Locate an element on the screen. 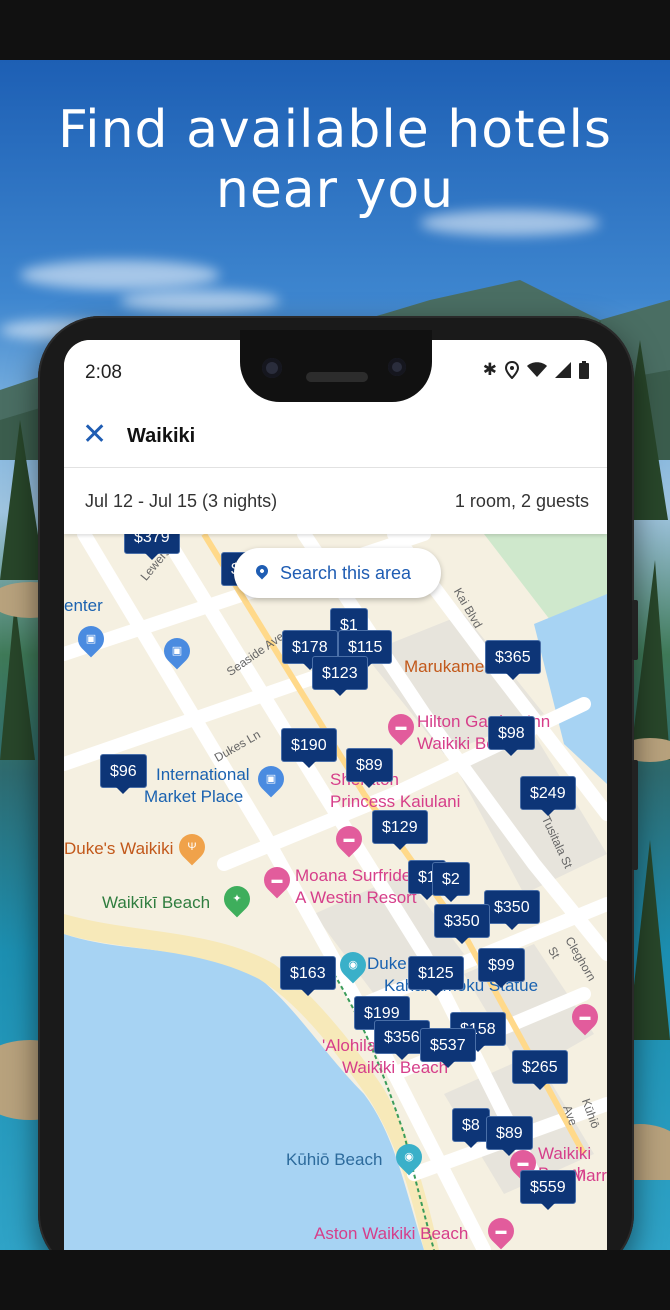 Image resolution: width=670 pixels, height=1310 pixels. location-icon is located at coordinates (512, 370).